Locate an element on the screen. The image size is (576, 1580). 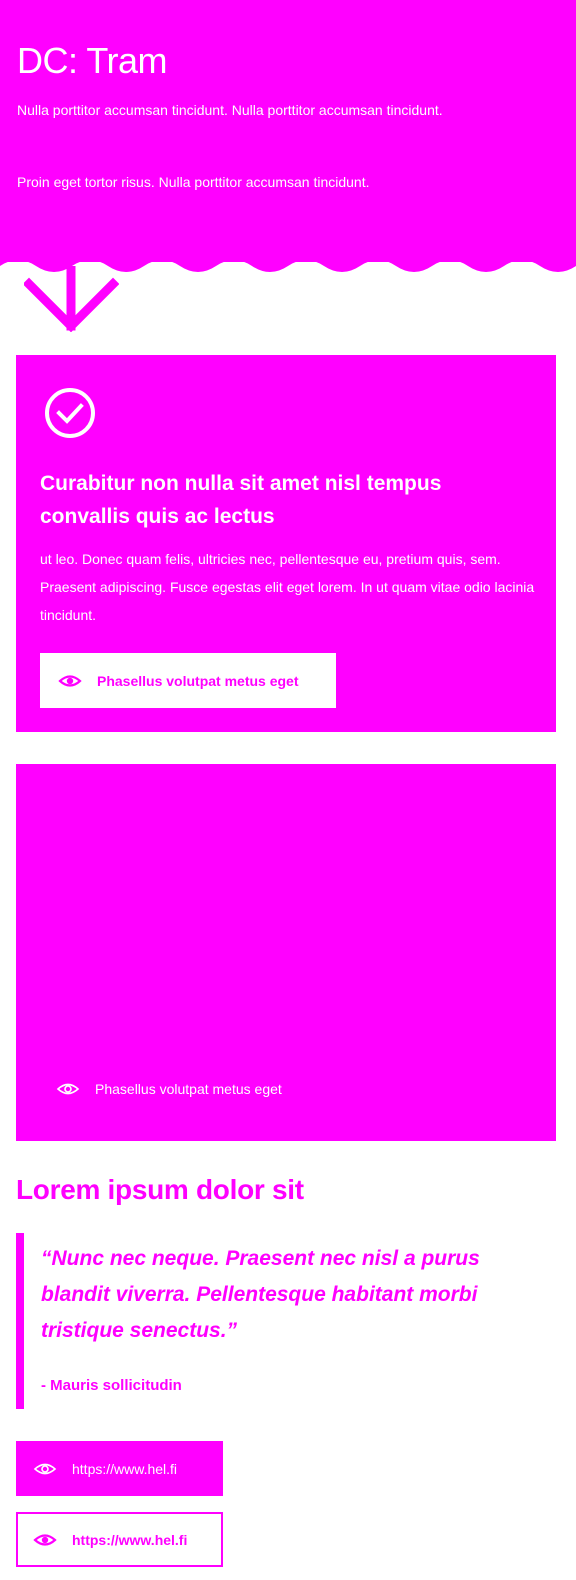
card-button-label: Phasellus volutpat metus eget is located at coordinates (198, 680).